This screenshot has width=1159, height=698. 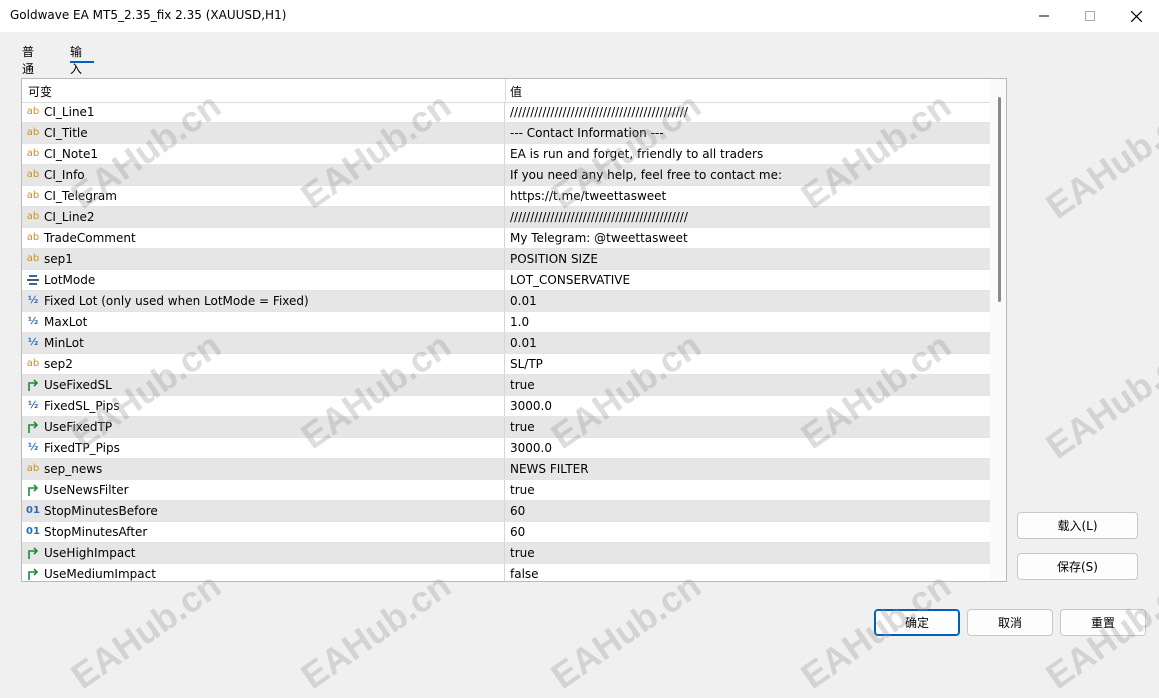 I want to click on variable-name: CI_Note1, so click(x=71, y=154).